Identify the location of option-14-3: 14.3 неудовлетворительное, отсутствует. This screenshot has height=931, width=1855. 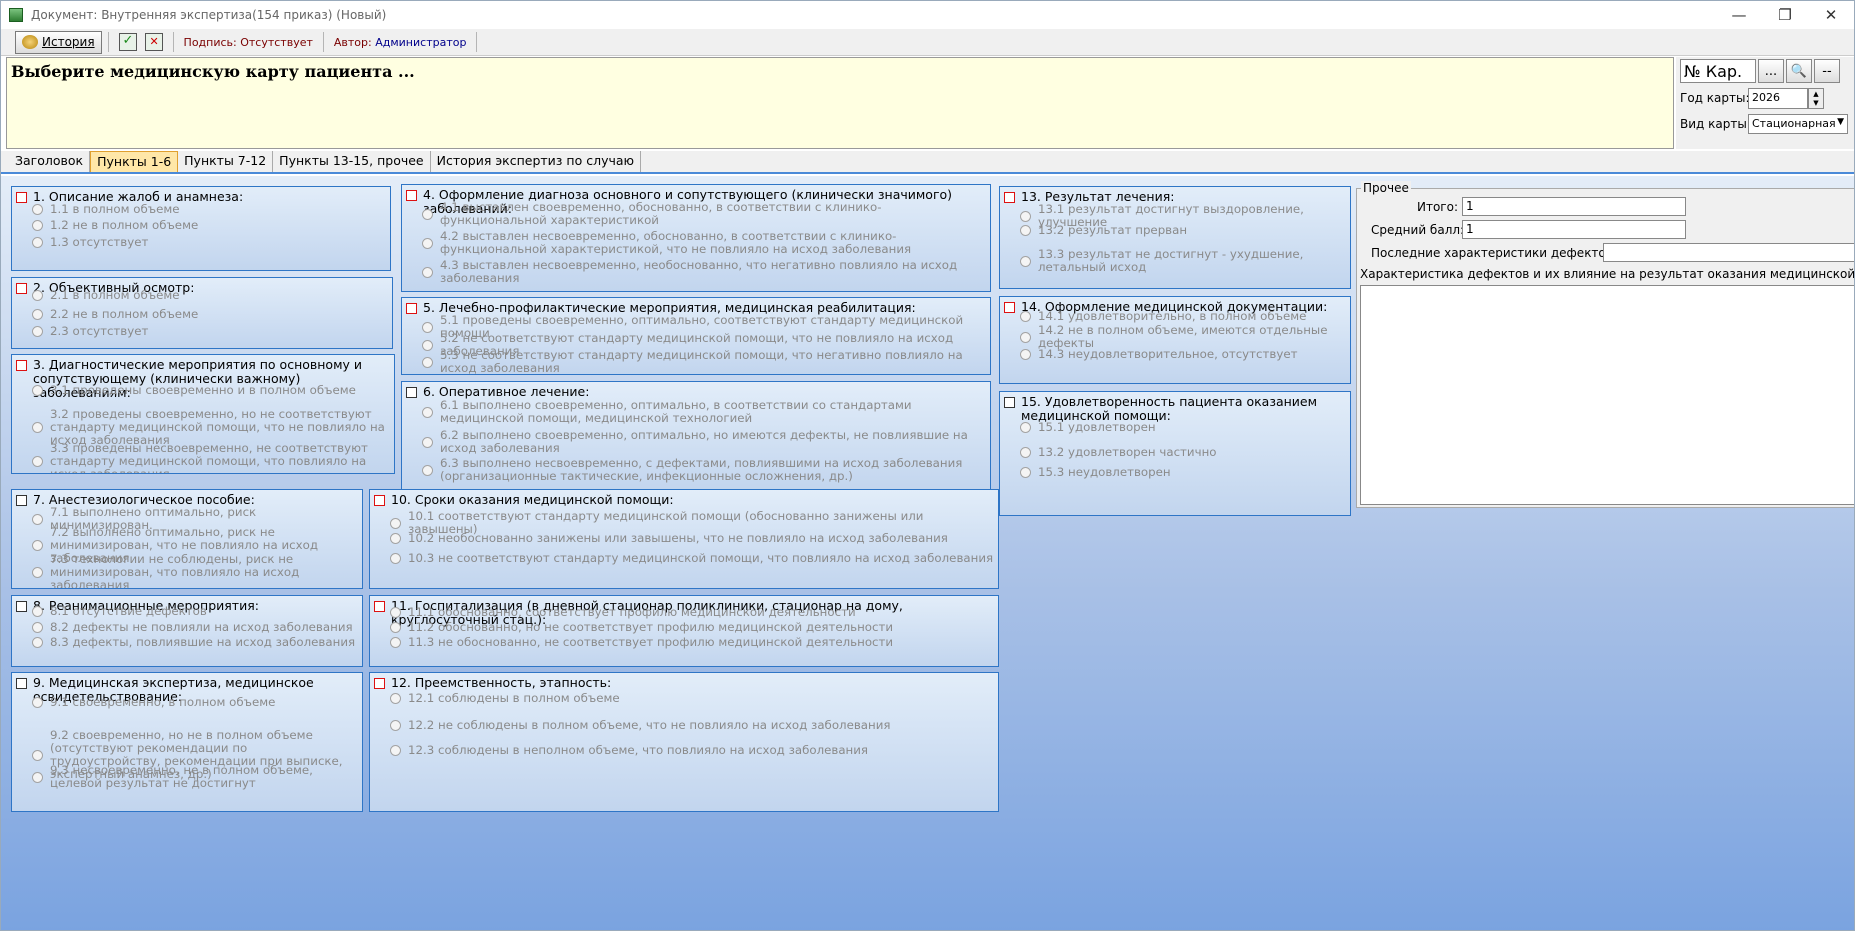
(1183, 354).